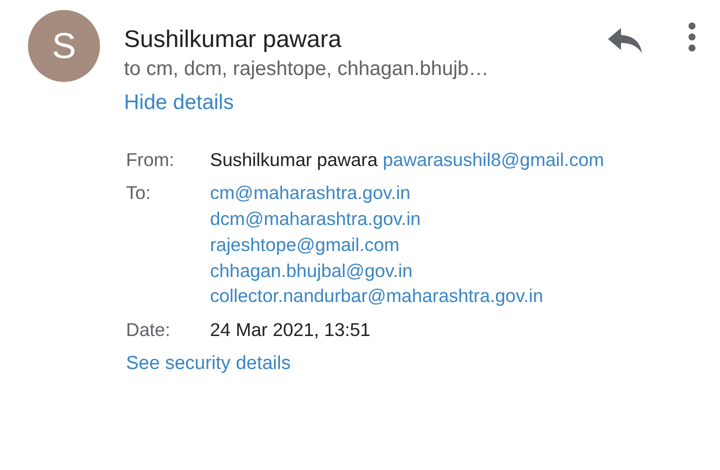 The width and height of the screenshot is (720, 470). What do you see at coordinates (64, 46) in the screenshot?
I see `avatar: S` at bounding box center [64, 46].